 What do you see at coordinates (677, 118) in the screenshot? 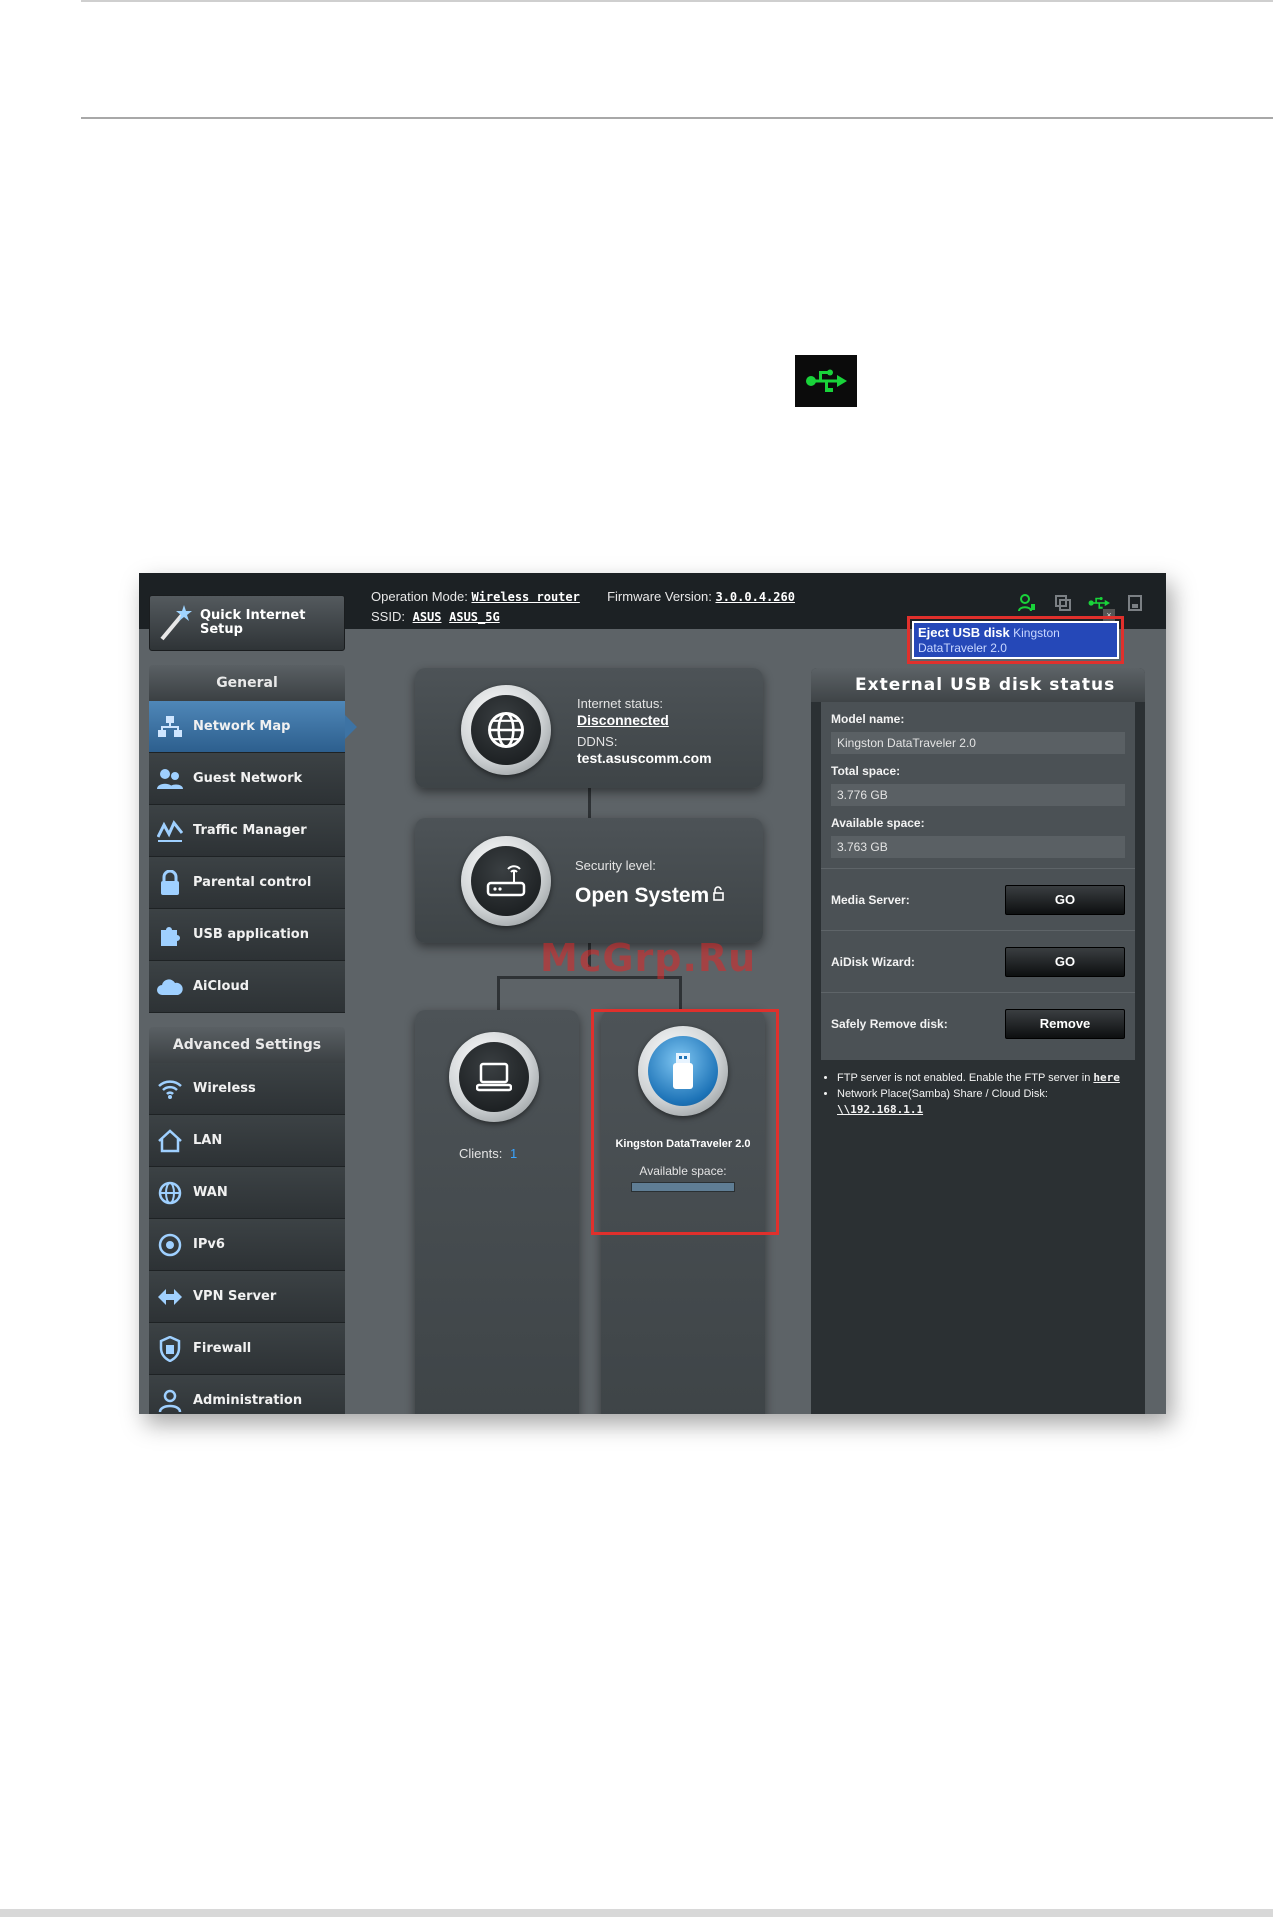
I see `header-rule` at bounding box center [677, 118].